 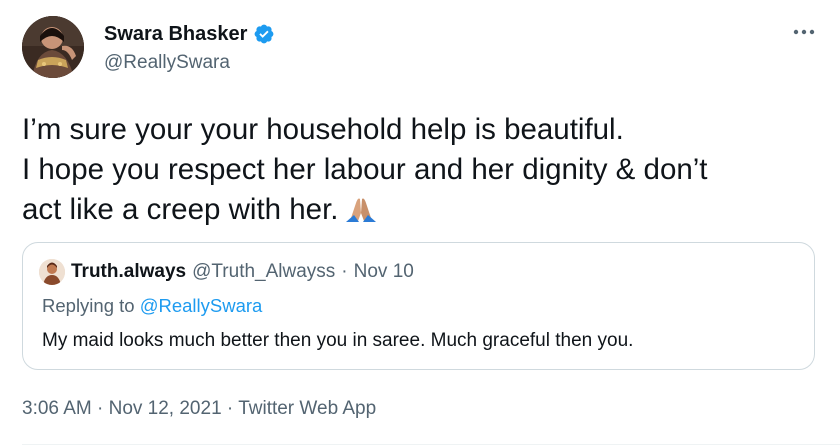 I want to click on profile-photo-icon, so click(x=53, y=47).